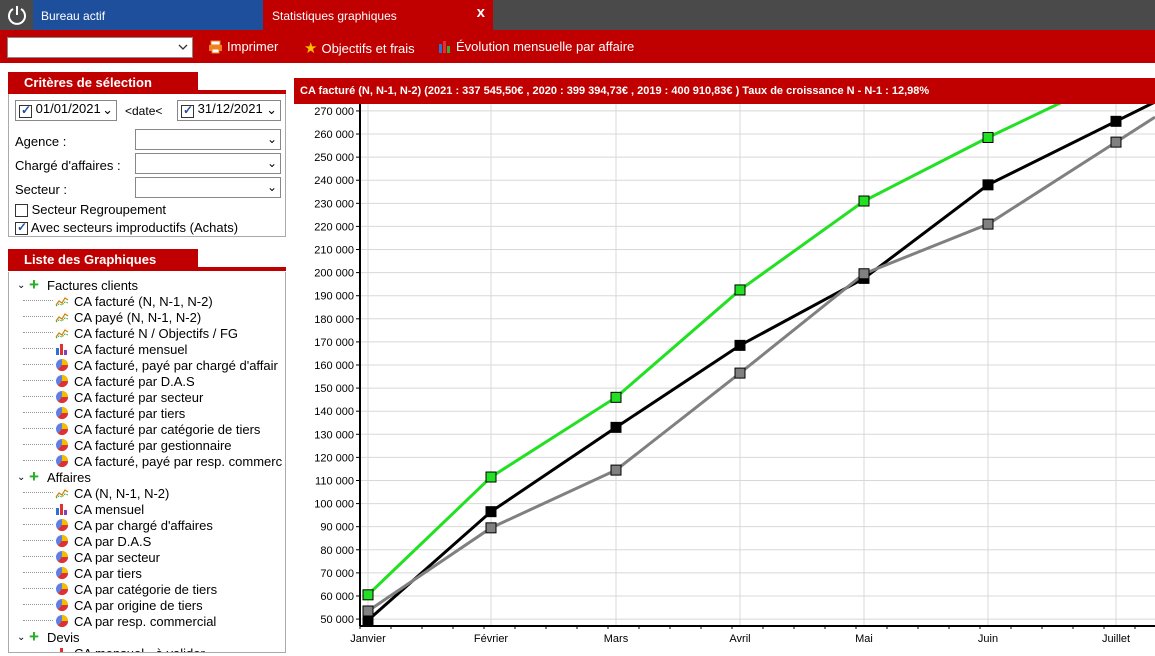  I want to click on evolution-button: Évolution mensuelle par affaire, so click(536, 46).